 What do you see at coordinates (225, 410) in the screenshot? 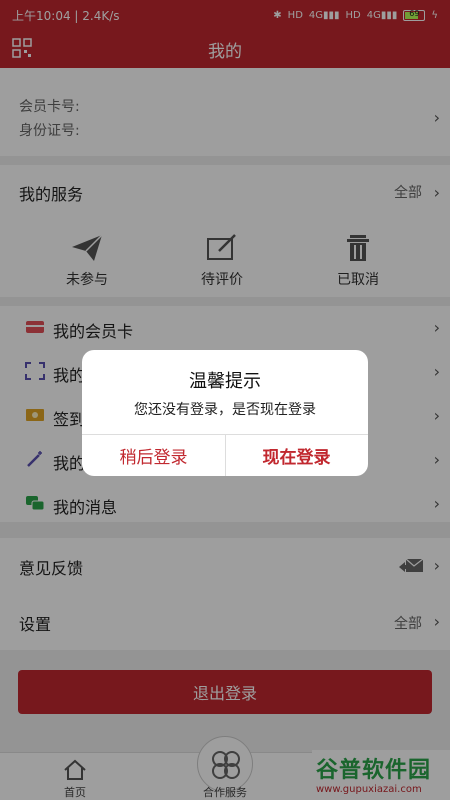
I see `dialog-message: 您还没有登录，是否现在登录` at bounding box center [225, 410].